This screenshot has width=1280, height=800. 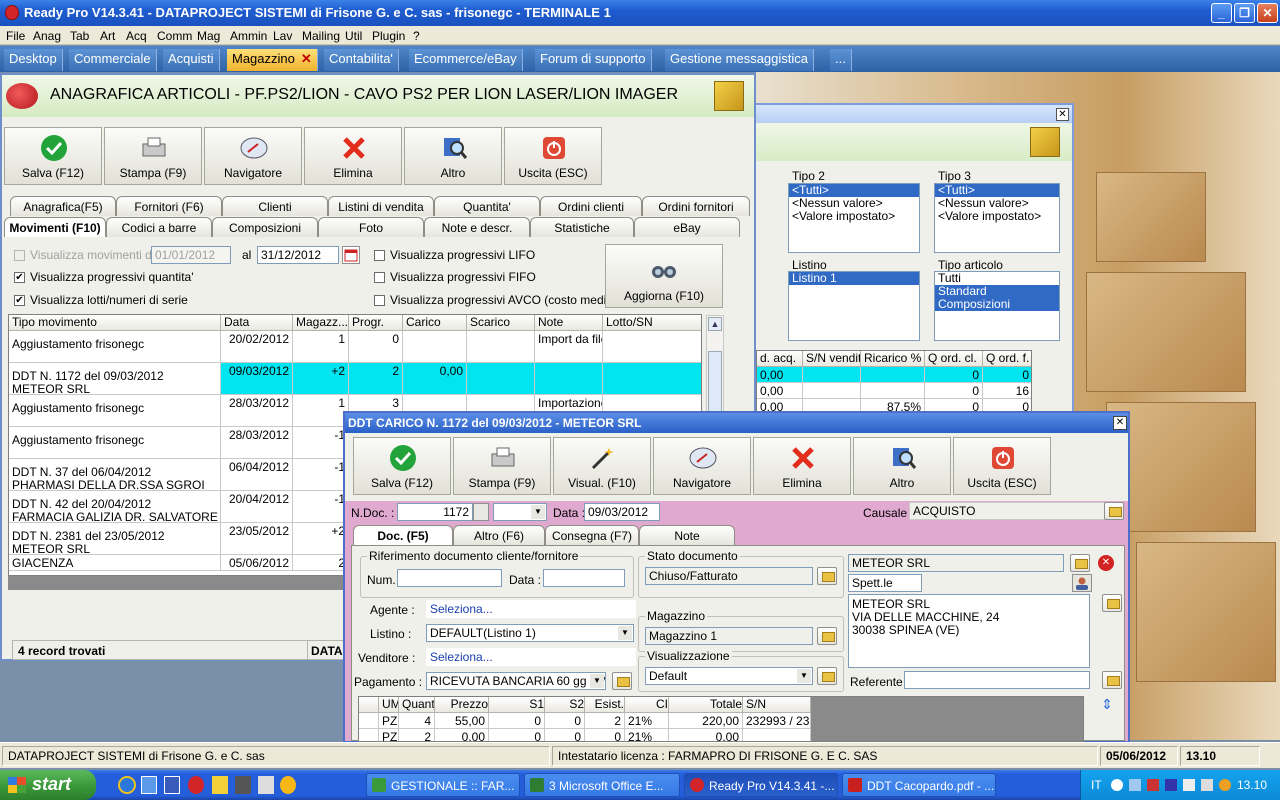 I want to click on tipo-articolo-list: Tutti Standard Composizioni, so click(x=997, y=306).